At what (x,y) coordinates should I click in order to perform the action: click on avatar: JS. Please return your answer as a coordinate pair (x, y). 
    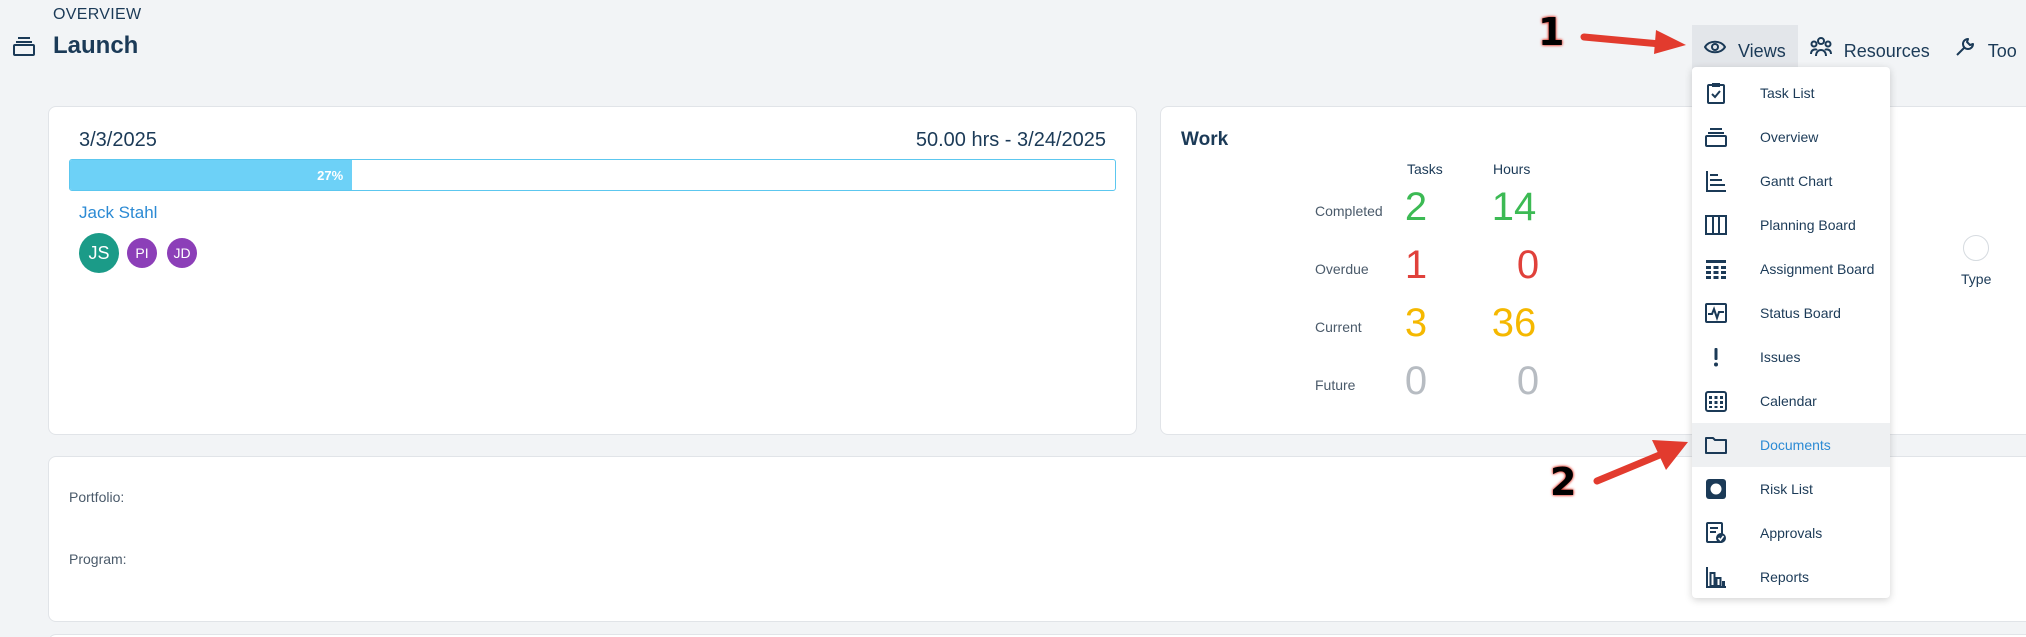
    Looking at the image, I should click on (99, 253).